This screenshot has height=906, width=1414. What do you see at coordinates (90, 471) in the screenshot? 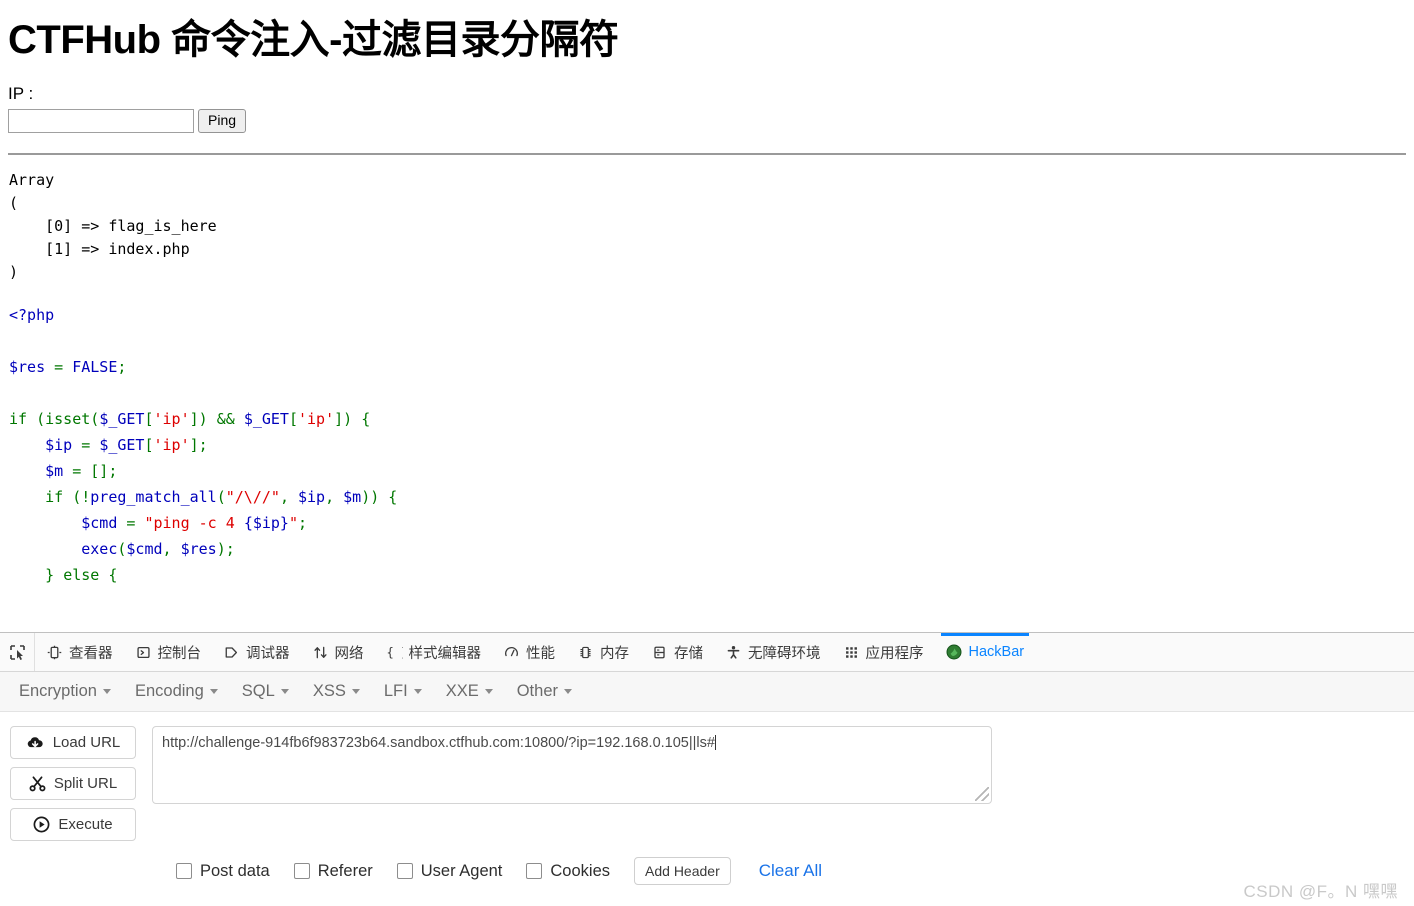
I see `code-token: = [];` at bounding box center [90, 471].